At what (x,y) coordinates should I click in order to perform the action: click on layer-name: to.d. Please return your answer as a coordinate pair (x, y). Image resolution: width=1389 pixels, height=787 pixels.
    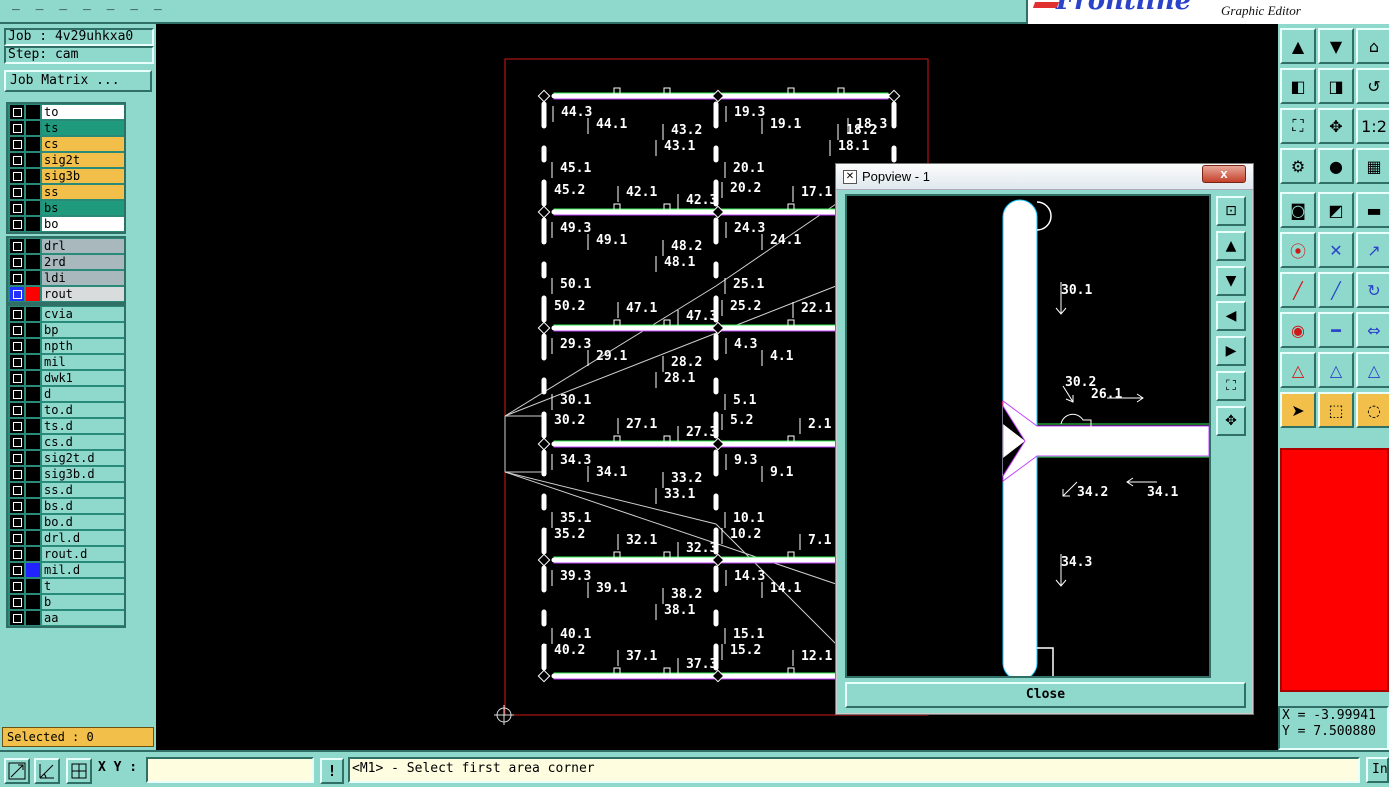
    Looking at the image, I should click on (83, 410).